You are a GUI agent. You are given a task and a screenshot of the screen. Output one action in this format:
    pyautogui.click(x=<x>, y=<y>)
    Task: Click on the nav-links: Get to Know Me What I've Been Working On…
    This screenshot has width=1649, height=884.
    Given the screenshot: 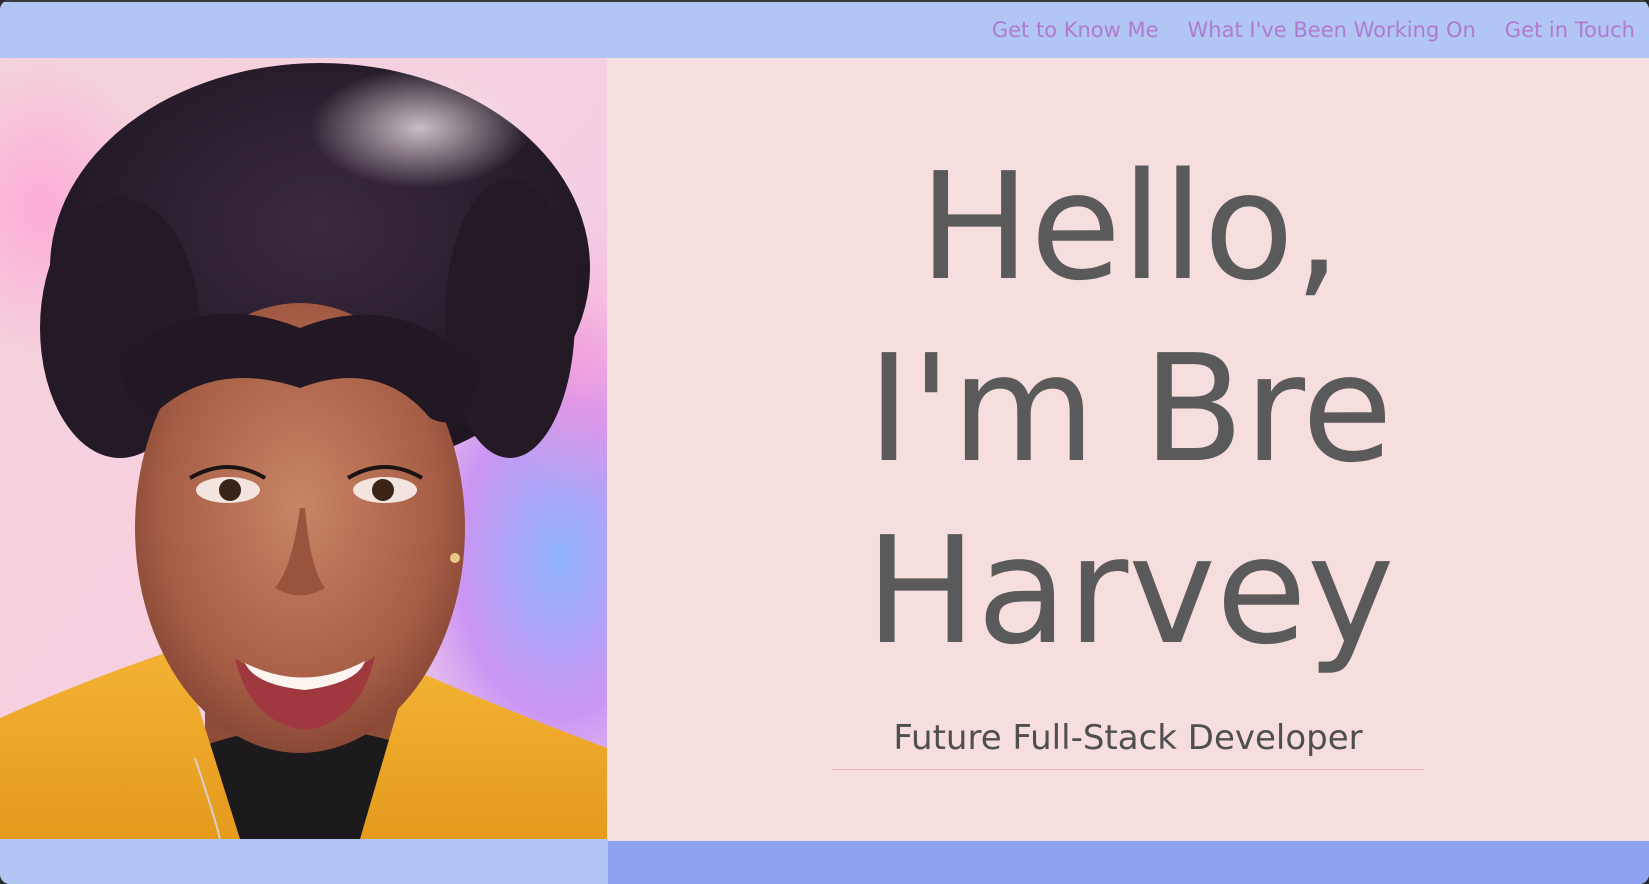 What is the action you would take?
    pyautogui.click(x=1313, y=30)
    